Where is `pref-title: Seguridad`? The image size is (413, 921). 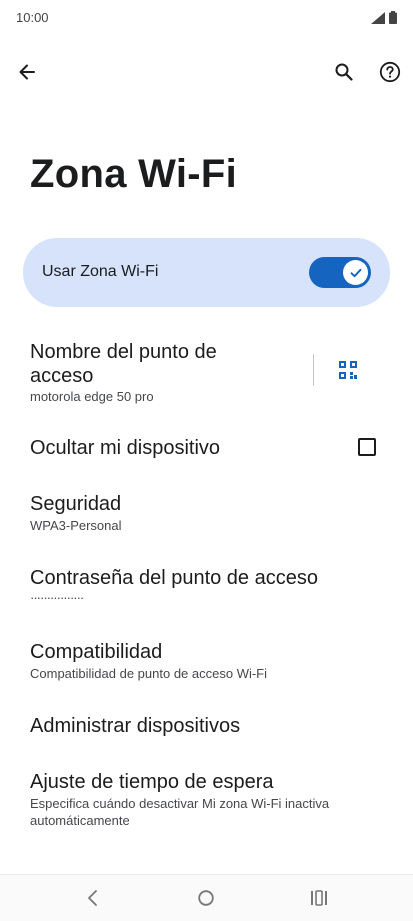
pref-title: Seguridad is located at coordinates (76, 504).